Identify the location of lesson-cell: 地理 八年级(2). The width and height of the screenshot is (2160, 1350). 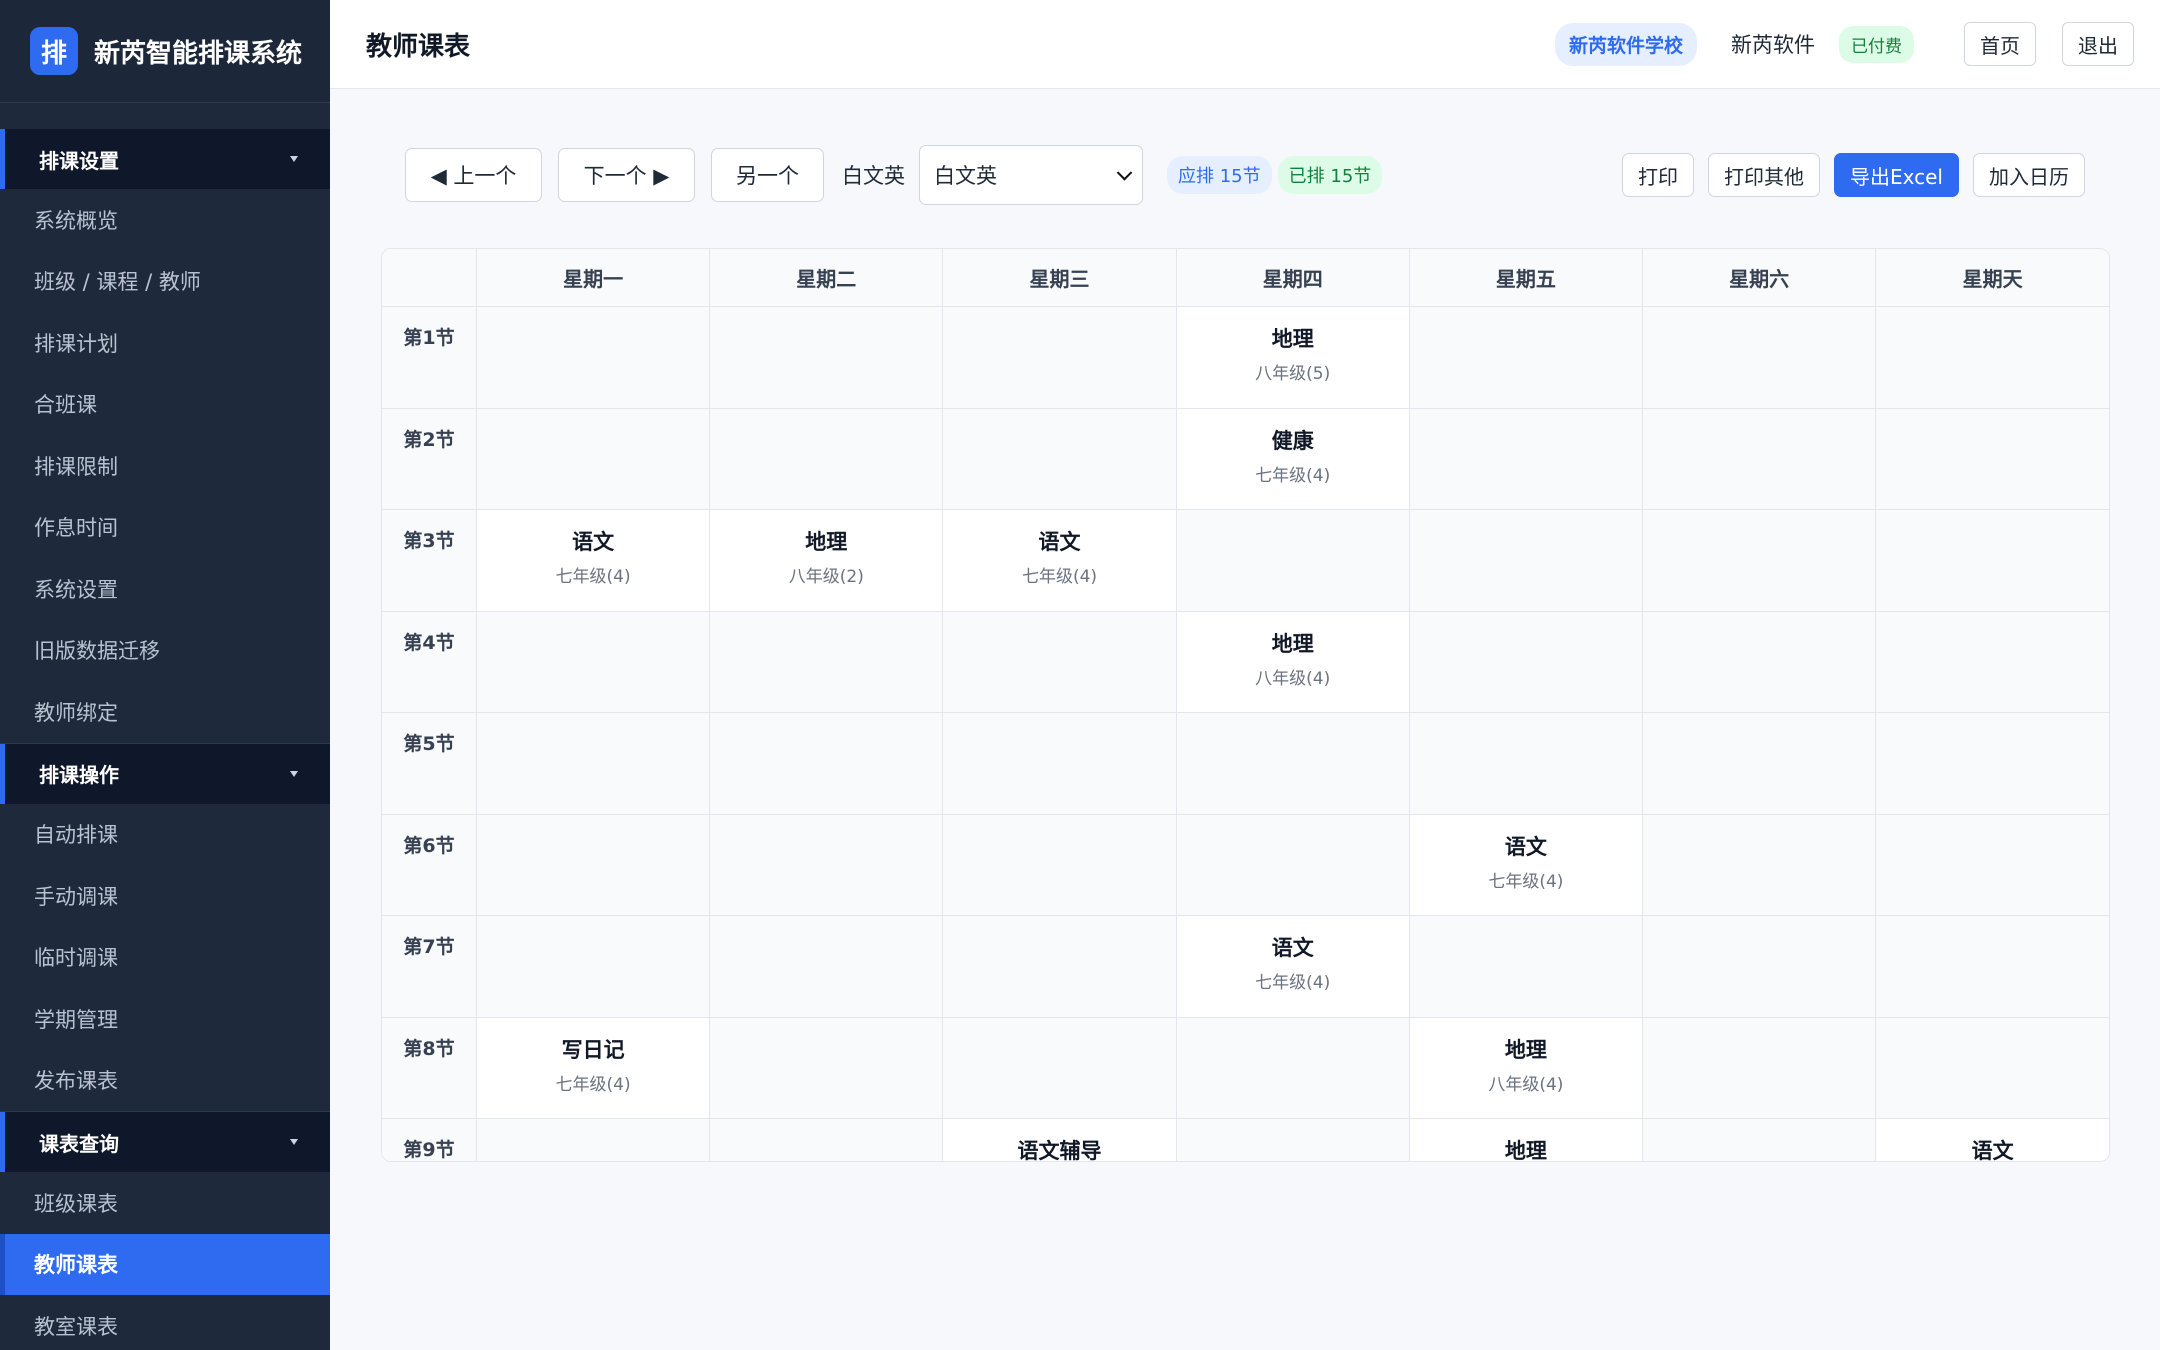
(826, 560).